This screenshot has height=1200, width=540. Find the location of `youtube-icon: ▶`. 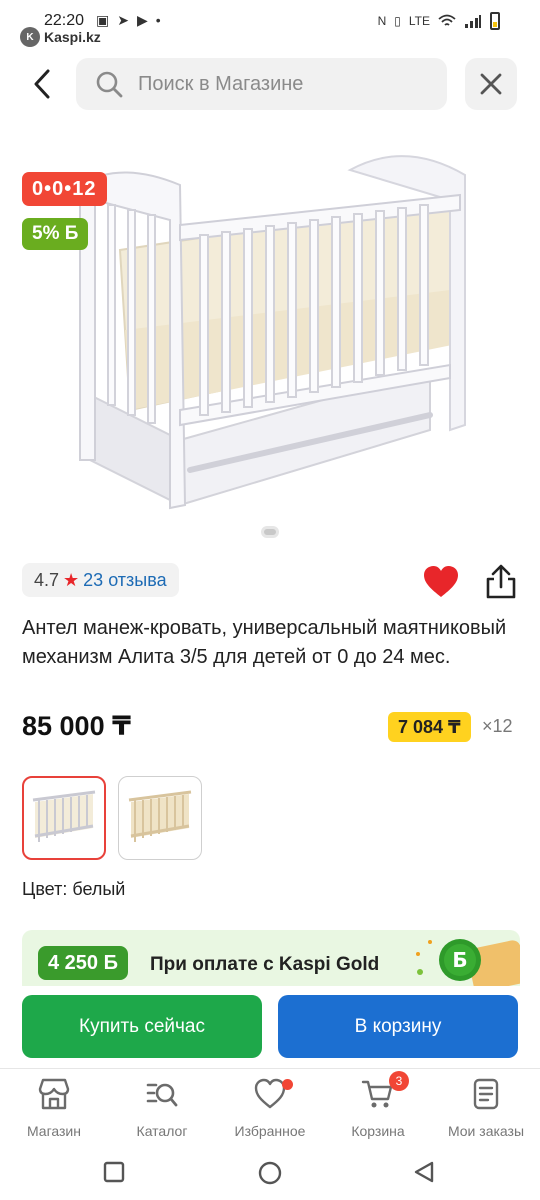

youtube-icon: ▶ is located at coordinates (142, 20).